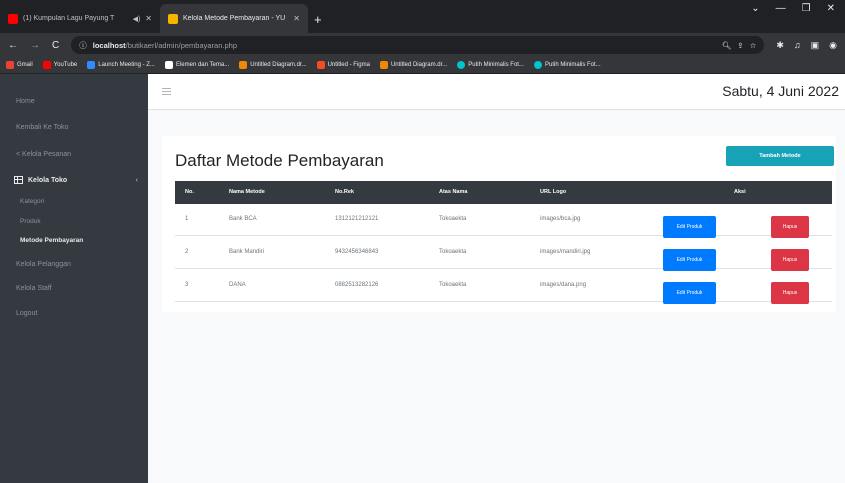 This screenshot has height=483, width=845. I want to click on audio-icon: ◀), so click(137, 19).